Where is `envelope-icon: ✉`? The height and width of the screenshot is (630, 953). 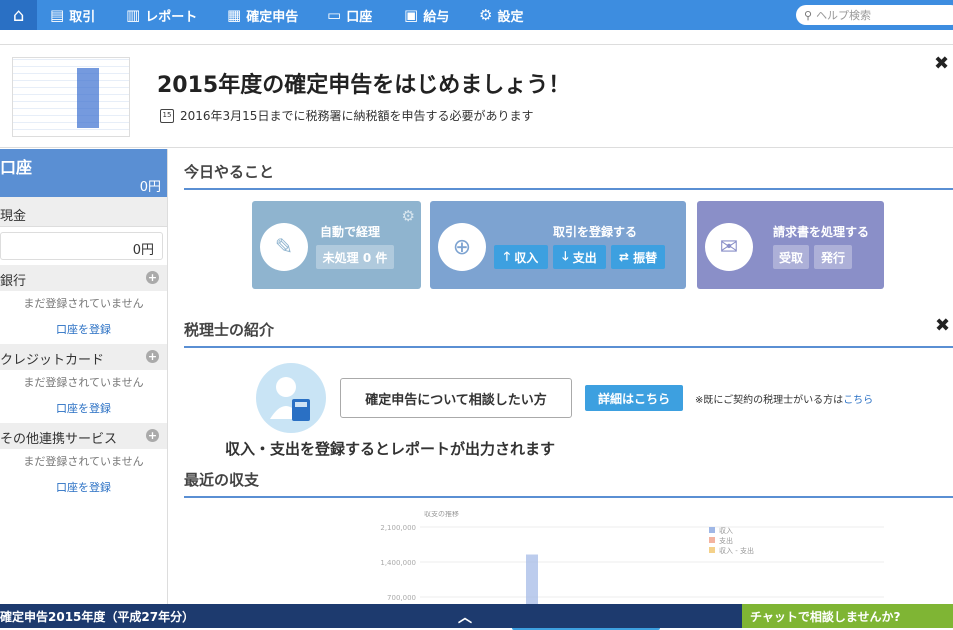 envelope-icon: ✉ is located at coordinates (729, 247).